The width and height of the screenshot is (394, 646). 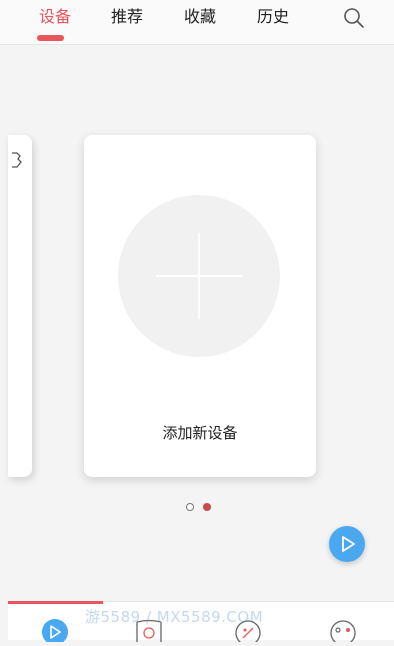 I want to click on add-device-circle, so click(x=199, y=276).